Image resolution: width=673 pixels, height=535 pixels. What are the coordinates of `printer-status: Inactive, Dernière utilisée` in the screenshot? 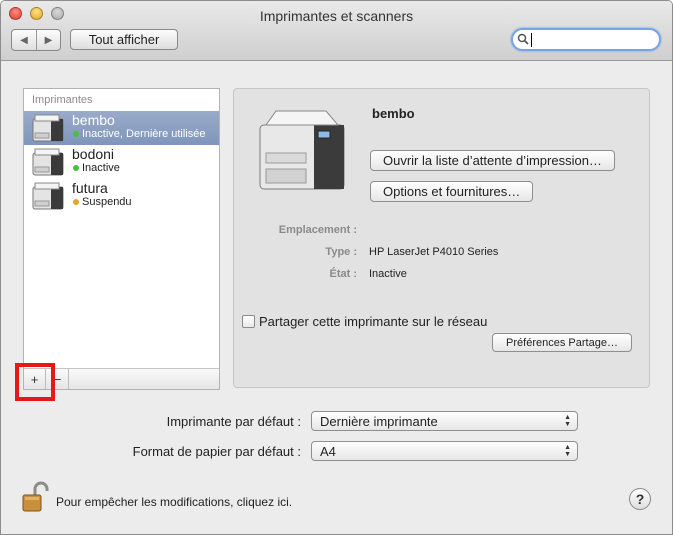 It's located at (144, 134).